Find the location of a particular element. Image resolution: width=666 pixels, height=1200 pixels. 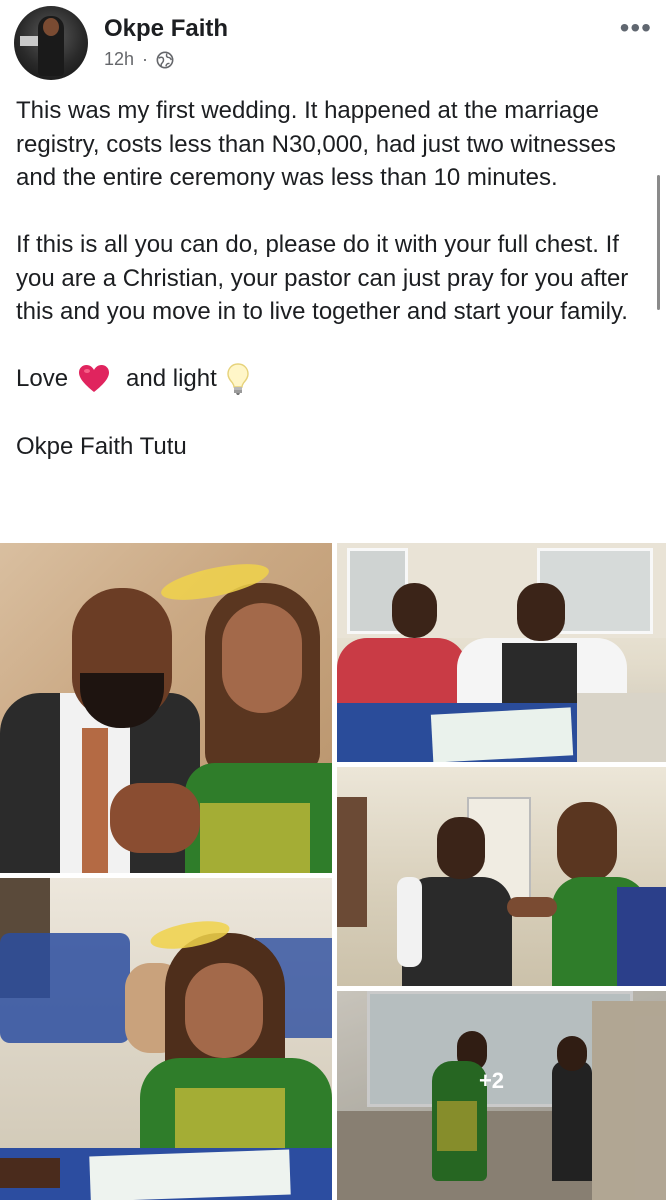

love-middle: and light is located at coordinates (171, 379).